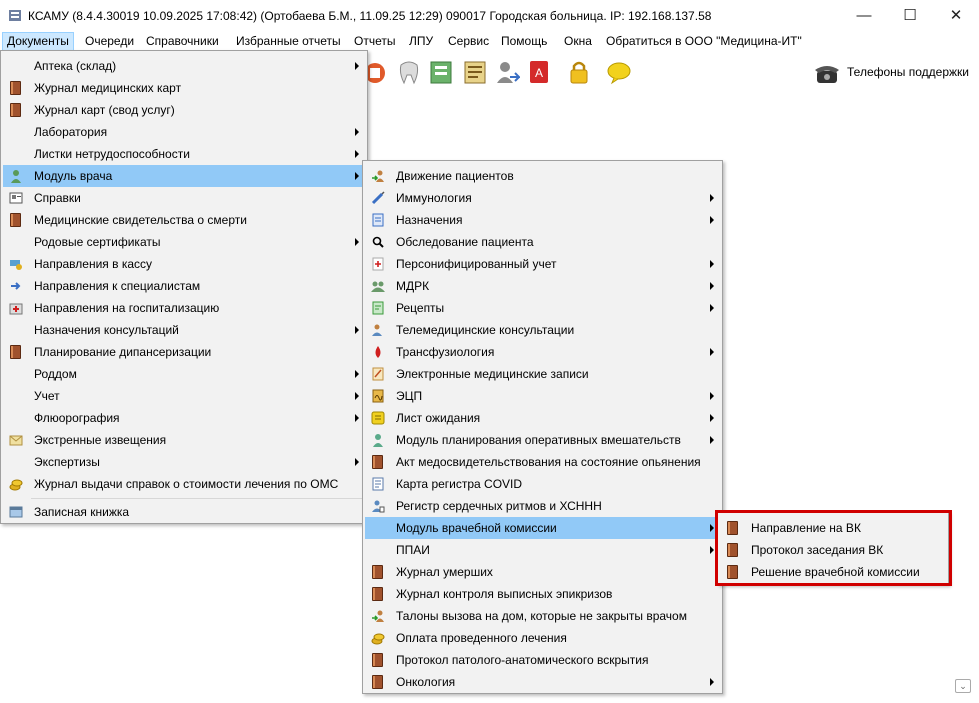 Image resolution: width=979 pixels, height=703 pixels. Describe the element at coordinates (542, 572) in the screenshot. I see `doctor-module-menu-item: Журнал умерших` at that location.